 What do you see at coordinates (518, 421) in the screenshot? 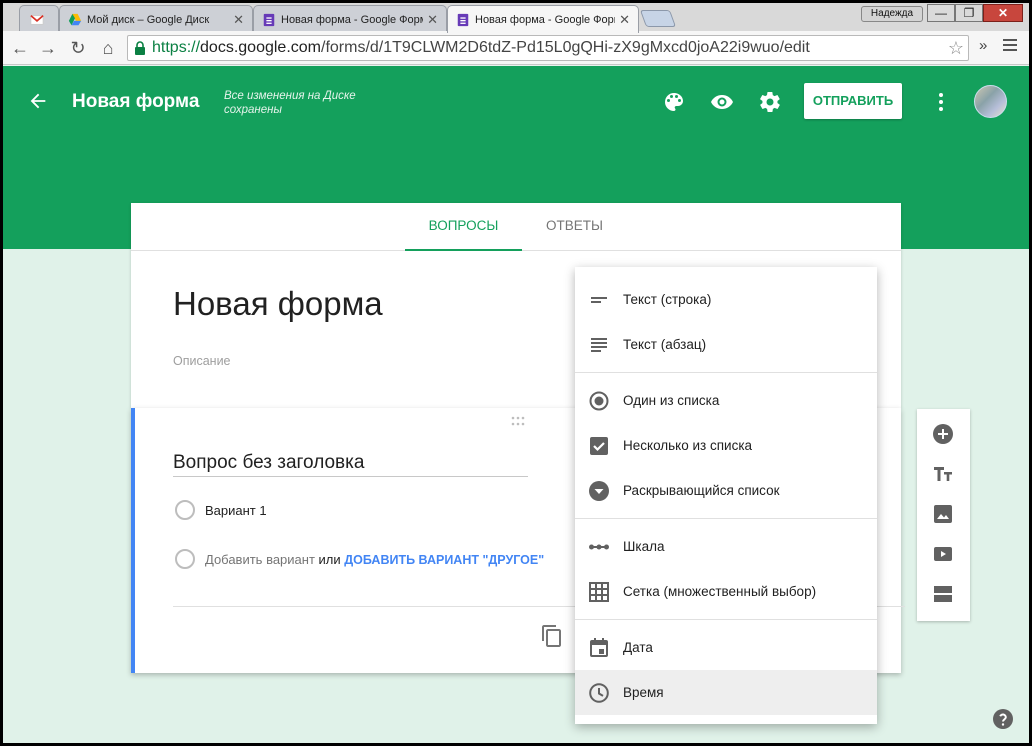
I see `drag-handle-icon` at bounding box center [518, 421].